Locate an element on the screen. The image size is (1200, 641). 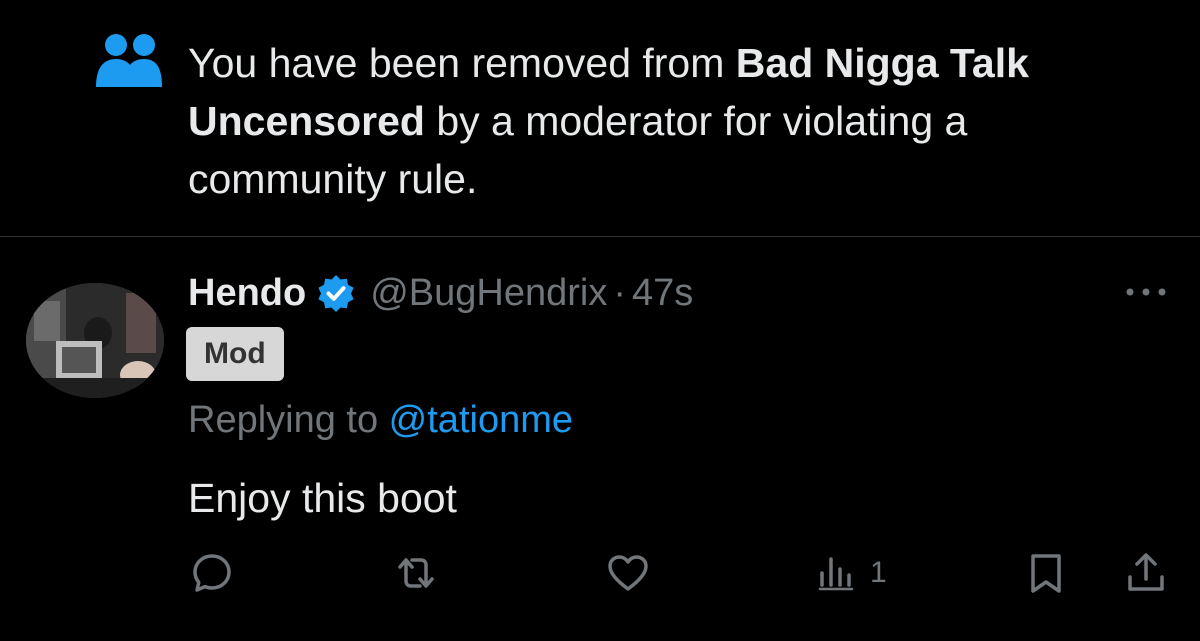
retweet-icon is located at coordinates (416, 573).